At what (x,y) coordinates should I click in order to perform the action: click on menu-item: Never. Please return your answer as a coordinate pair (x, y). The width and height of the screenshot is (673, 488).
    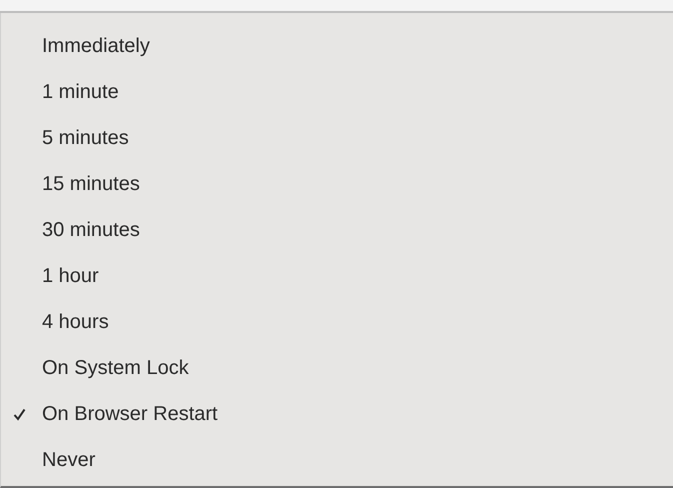
    Looking at the image, I should click on (69, 460).